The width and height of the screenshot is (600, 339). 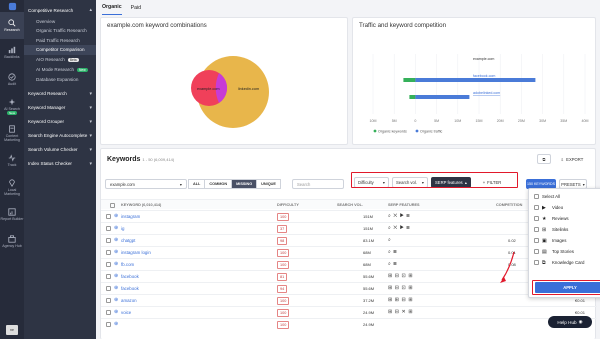 I want to click on sidebar-sub-label: Organic Traffic Research, so click(x=61, y=31).